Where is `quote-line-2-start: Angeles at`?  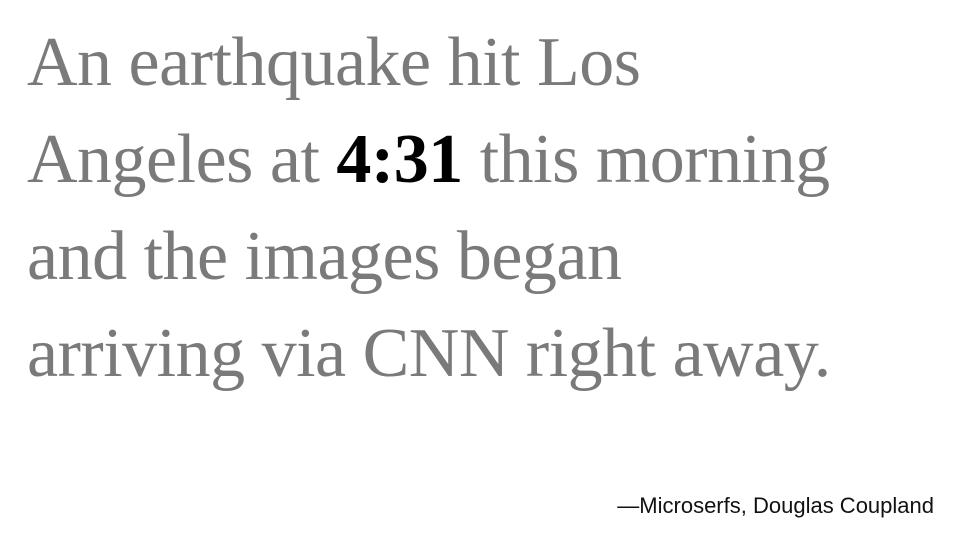
quote-line-2-start: Angeles at is located at coordinates (182, 159).